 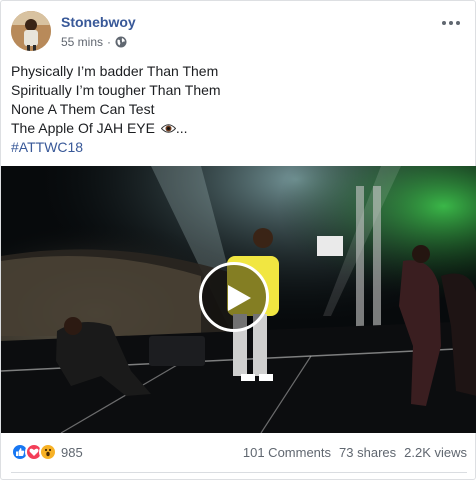 What do you see at coordinates (239, 453) in the screenshot?
I see `post-footer: 985 101 Comments 73 shares 2.2K views` at bounding box center [239, 453].